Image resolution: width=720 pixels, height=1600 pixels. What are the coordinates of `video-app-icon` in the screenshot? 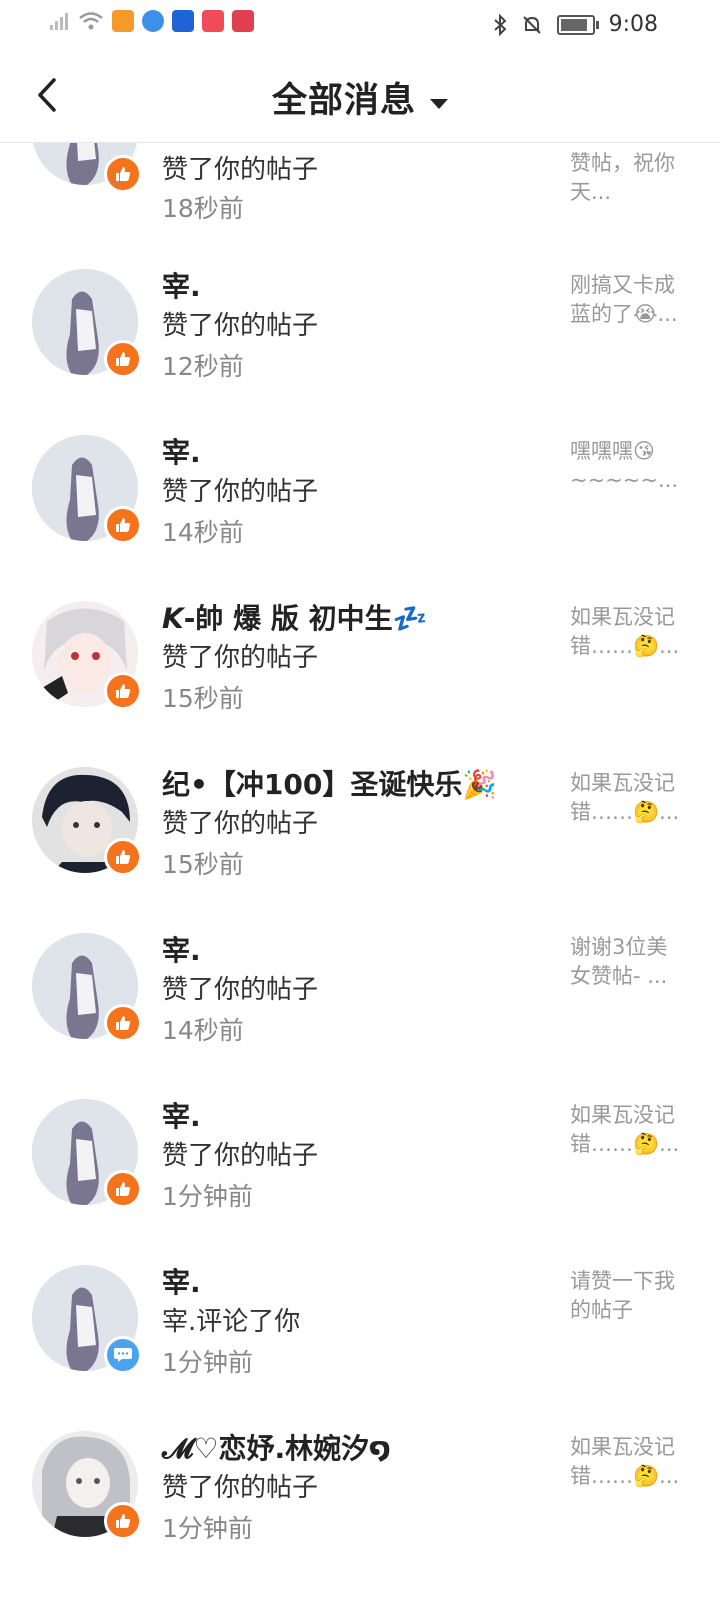 It's located at (123, 21).